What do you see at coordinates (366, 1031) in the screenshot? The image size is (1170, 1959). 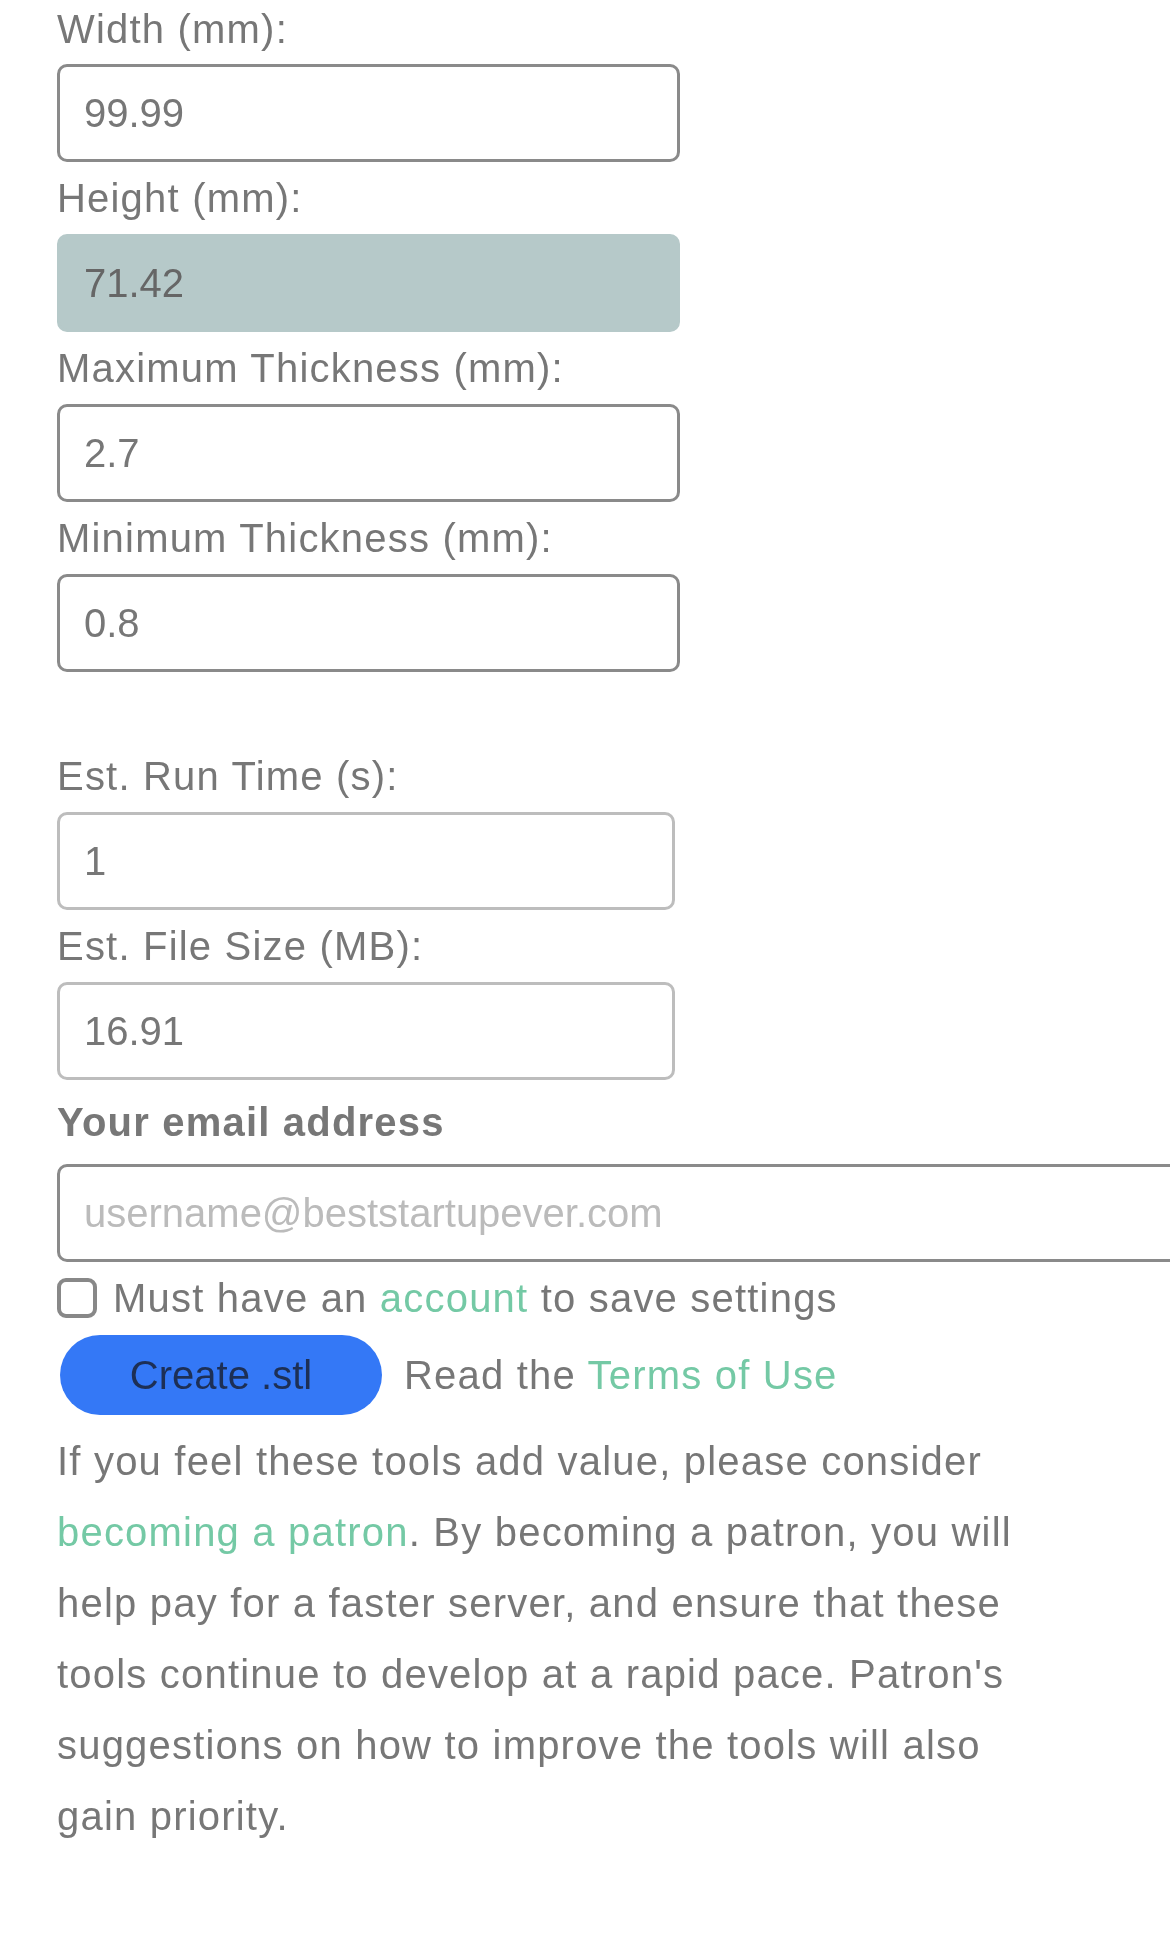 I see `input-field: 16.91` at bounding box center [366, 1031].